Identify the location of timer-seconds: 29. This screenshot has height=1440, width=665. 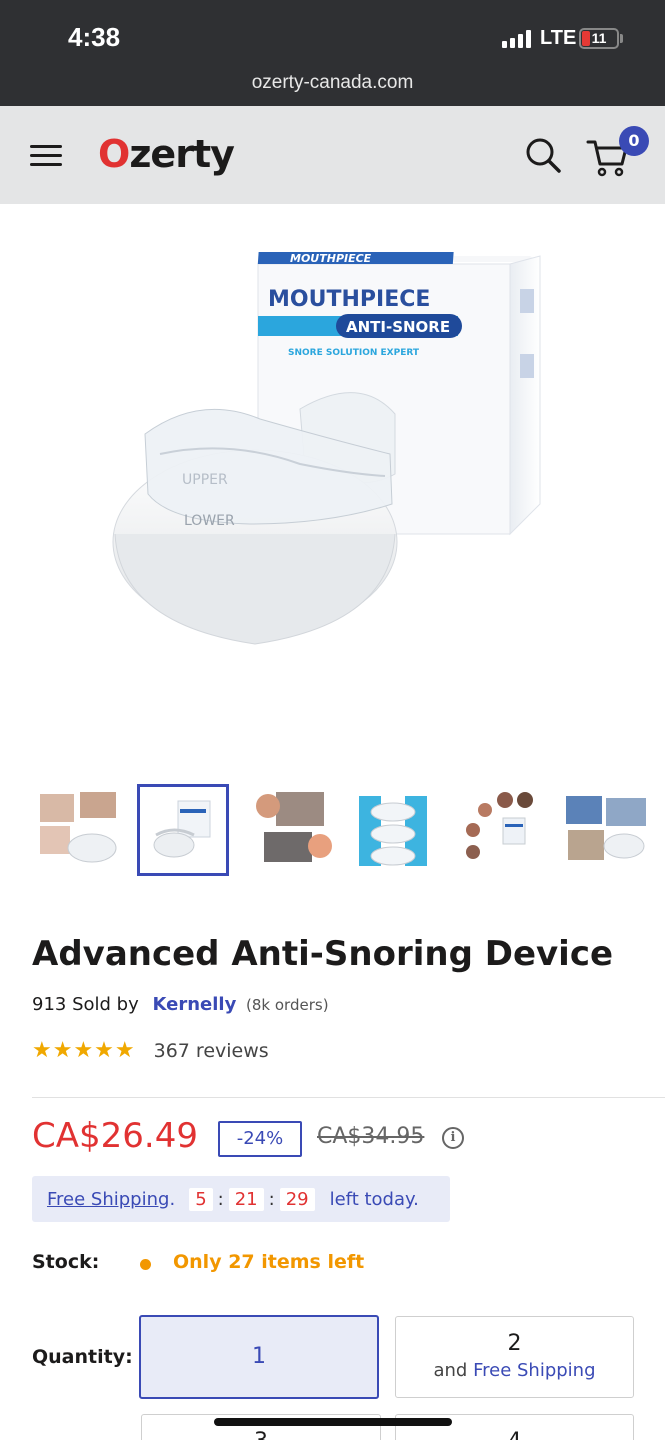
(297, 1199).